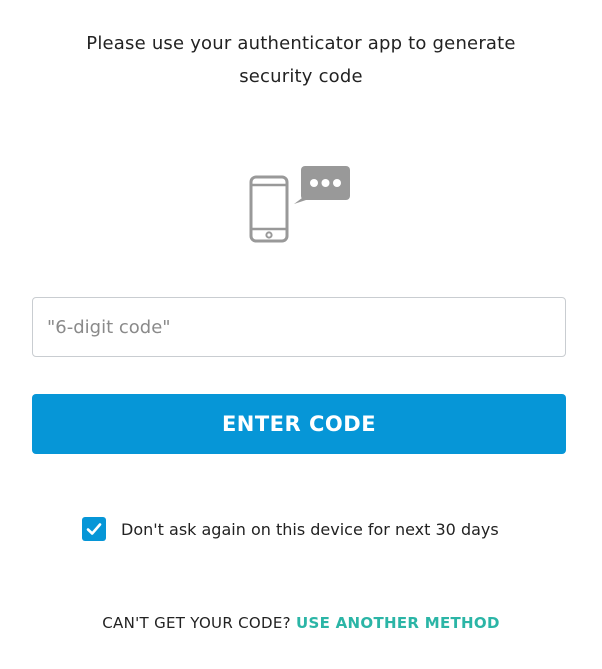 Image resolution: width=602 pixels, height=669 pixels. I want to click on enter-code-button: ENTER CODE, so click(299, 424).